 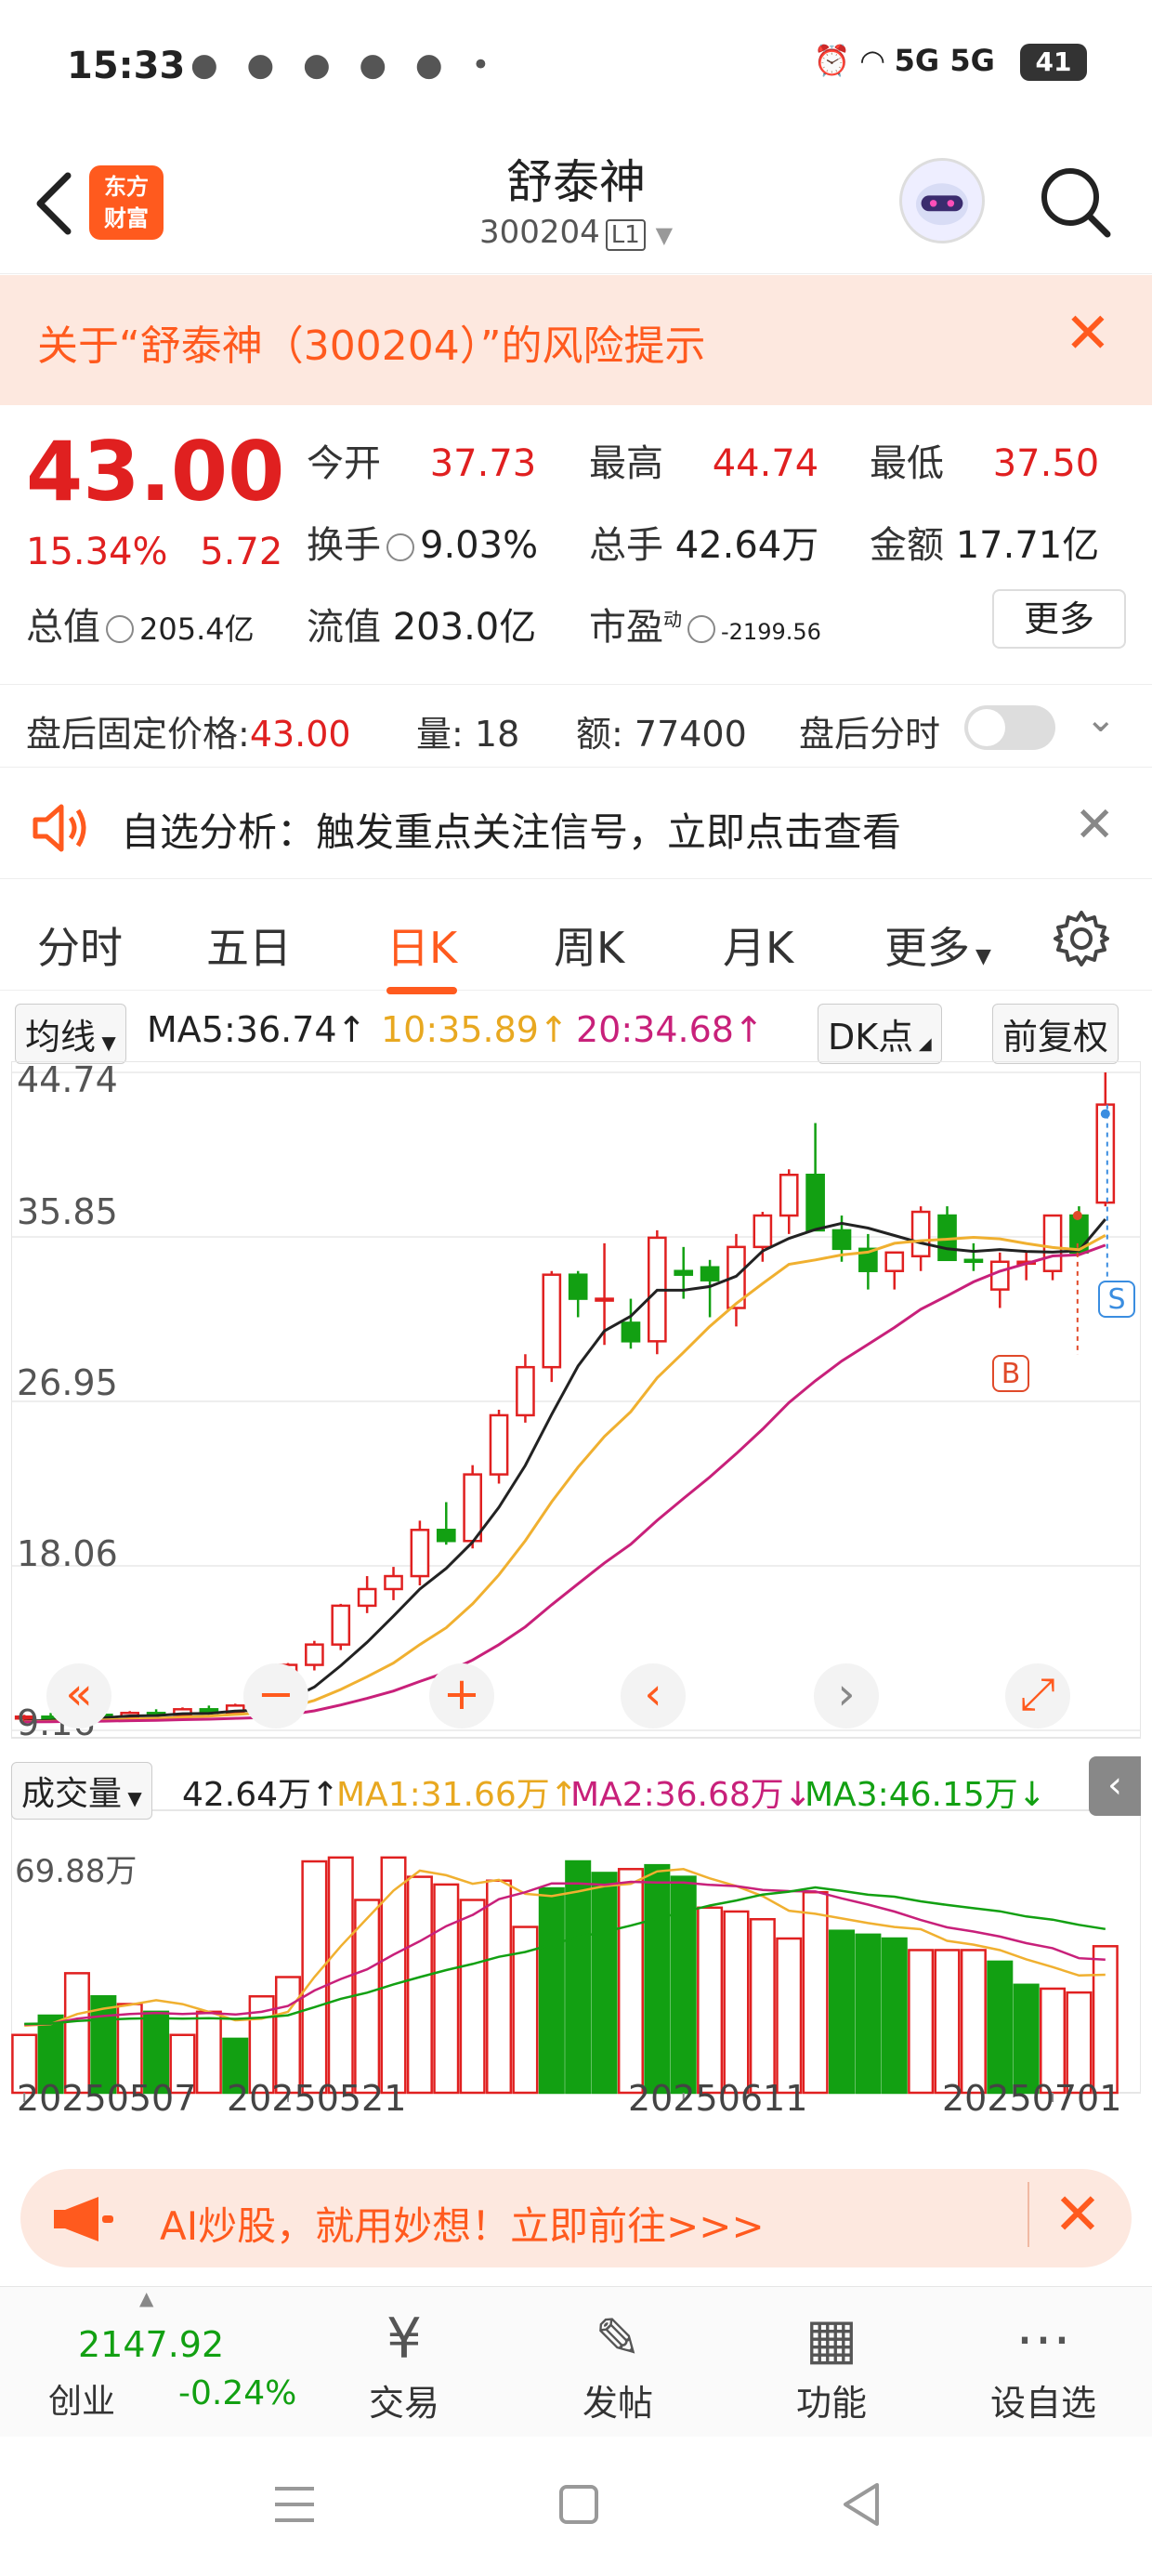 What do you see at coordinates (261, 1795) in the screenshot?
I see `vol-value: 42.64万↑` at bounding box center [261, 1795].